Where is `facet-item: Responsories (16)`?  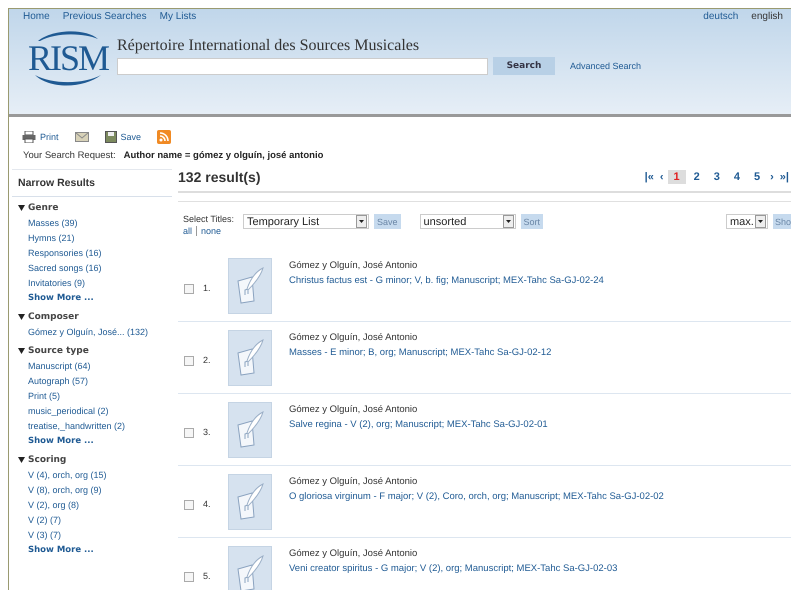
facet-item: Responsories (16) is located at coordinates (60, 253).